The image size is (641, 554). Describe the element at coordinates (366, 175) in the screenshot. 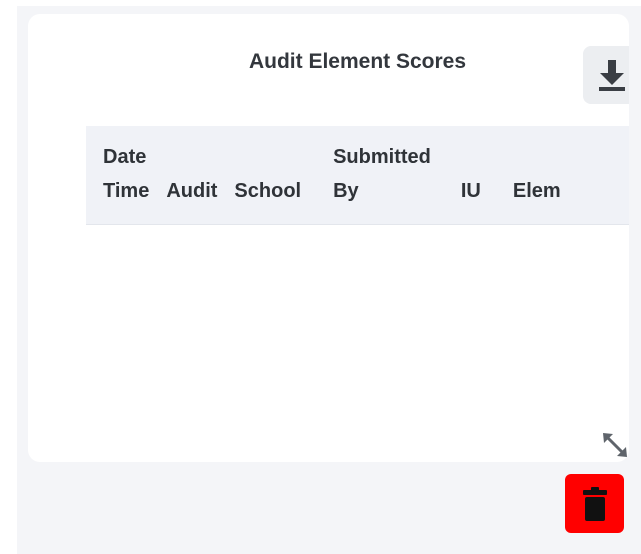

I see `column-header-submitted-by: Submitted By` at that location.